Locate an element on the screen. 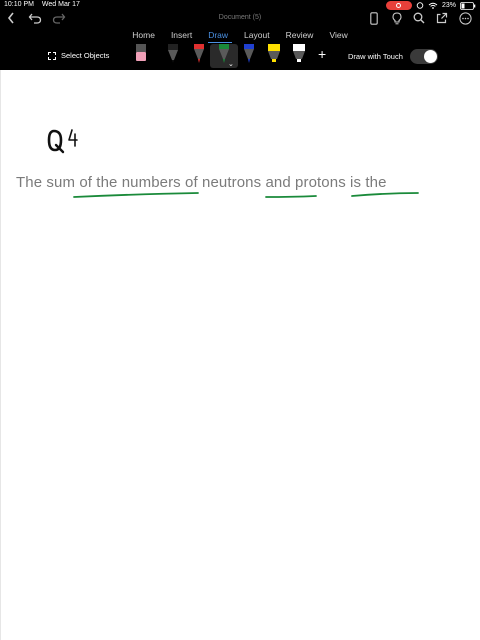 This screenshot has width=480, height=640. ink-underlines is located at coordinates (246, 195).